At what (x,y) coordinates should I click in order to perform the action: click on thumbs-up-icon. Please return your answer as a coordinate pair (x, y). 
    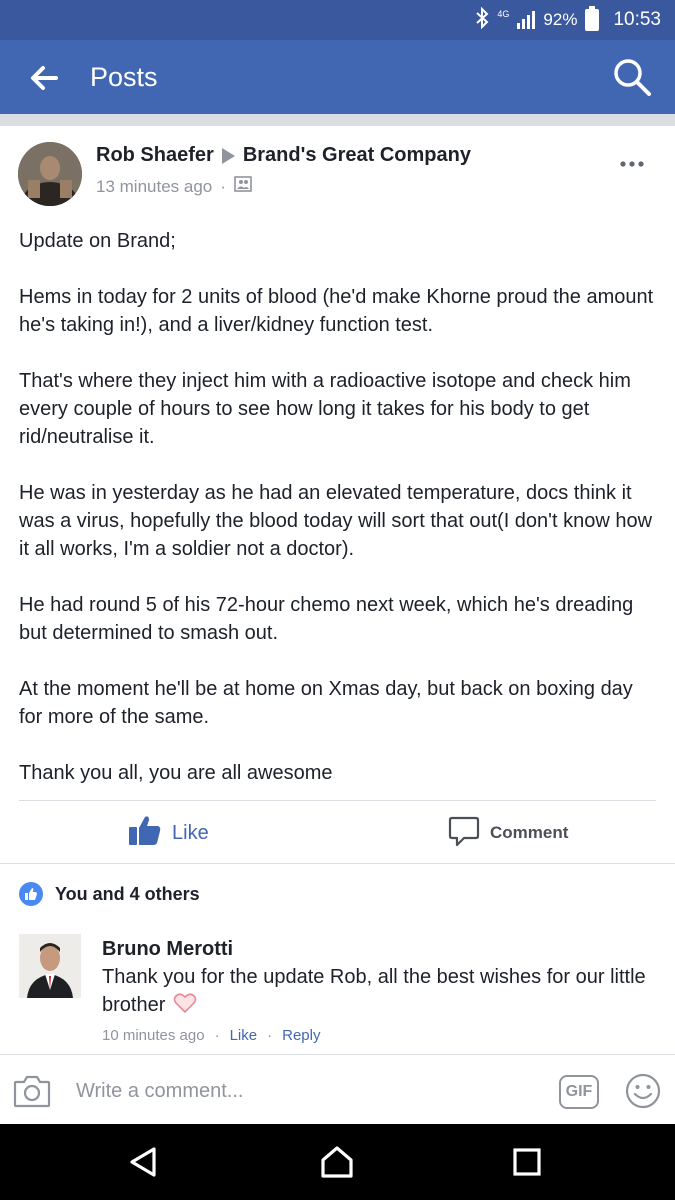
    Looking at the image, I should click on (145, 833).